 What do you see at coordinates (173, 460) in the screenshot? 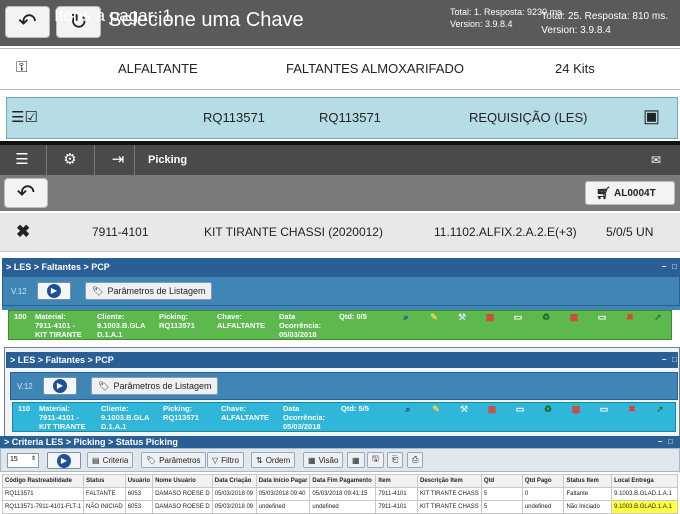
I see `params-button: 🏷︎ Parâmetros` at bounding box center [173, 460].